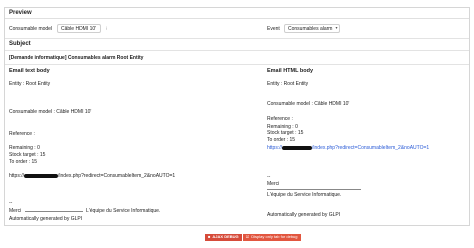 This screenshot has height=248, width=474. What do you see at coordinates (46, 219) in the screenshot?
I see `text-generated: Automatically generated by GLPI` at bounding box center [46, 219].